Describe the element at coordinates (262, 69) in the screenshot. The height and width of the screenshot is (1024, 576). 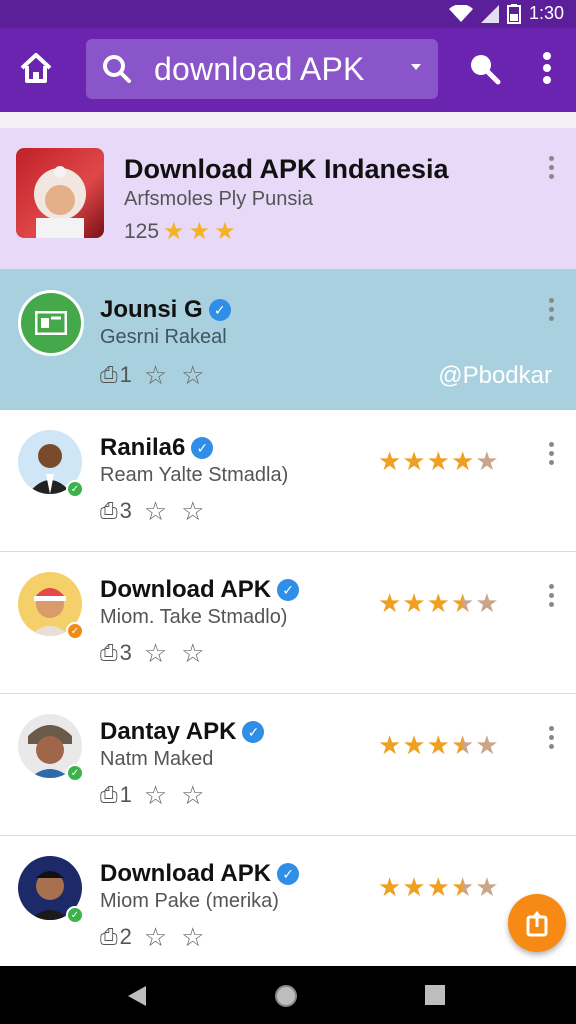
I see `search-input: download APK` at that location.